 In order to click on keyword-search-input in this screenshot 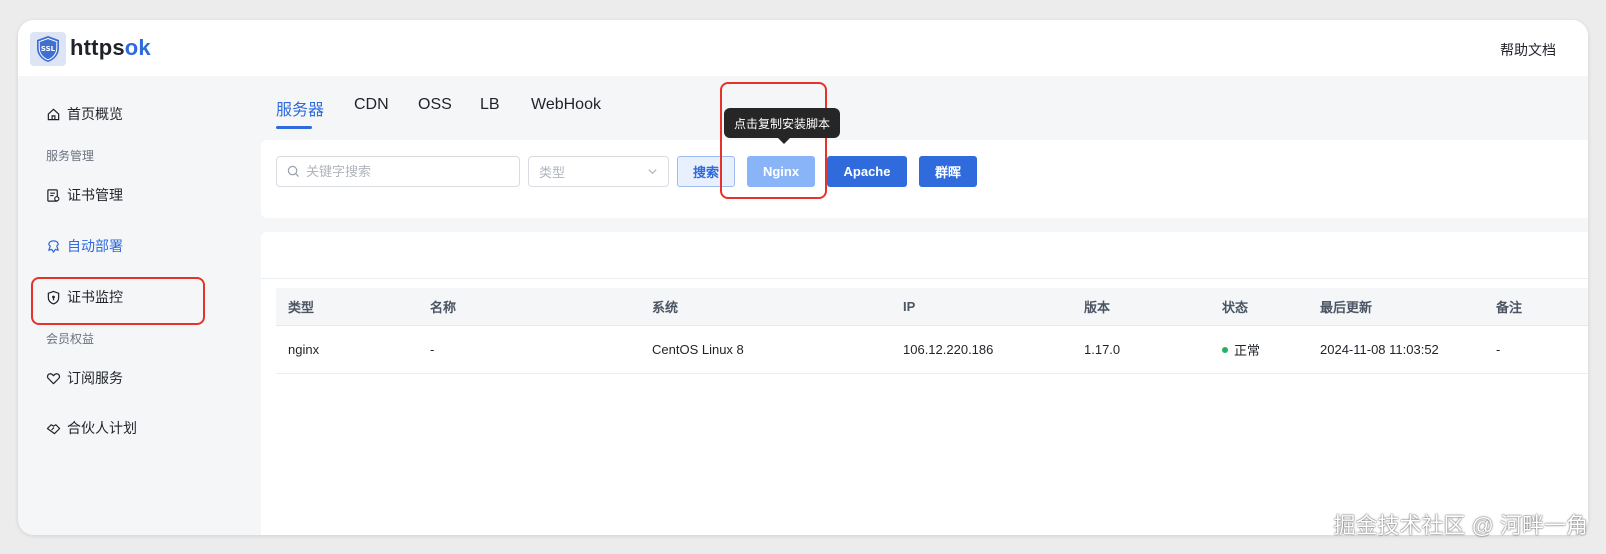, I will do `click(406, 171)`.